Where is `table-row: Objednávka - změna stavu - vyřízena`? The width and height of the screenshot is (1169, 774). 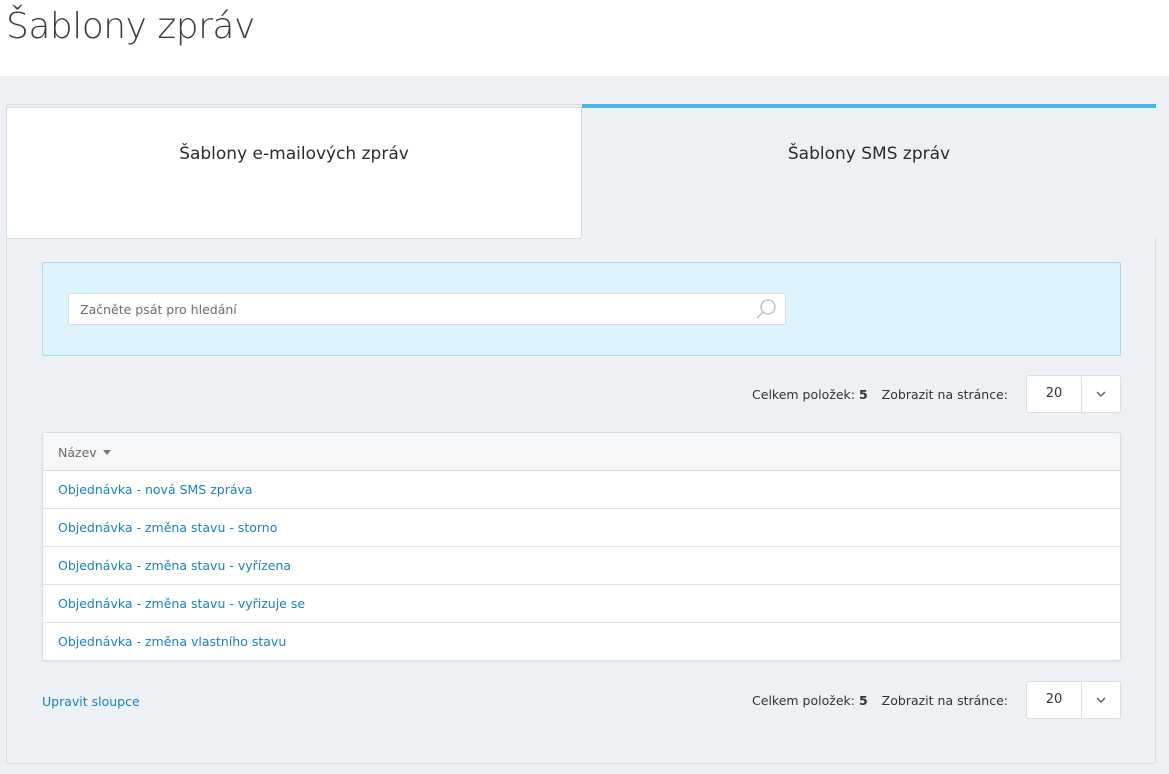 table-row: Objednávka - změna stavu - vyřízena is located at coordinates (581, 566).